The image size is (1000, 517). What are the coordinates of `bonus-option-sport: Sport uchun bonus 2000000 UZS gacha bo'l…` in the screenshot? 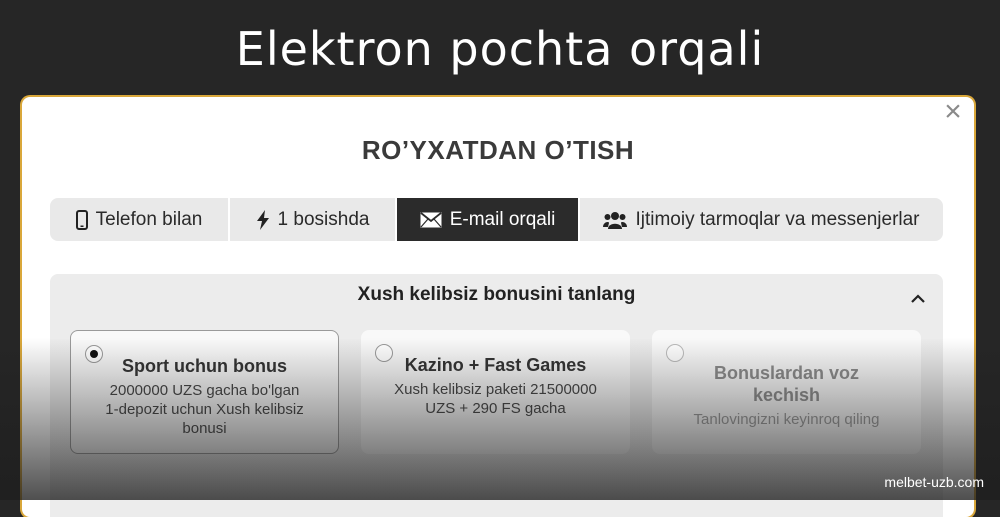 It's located at (204, 392).